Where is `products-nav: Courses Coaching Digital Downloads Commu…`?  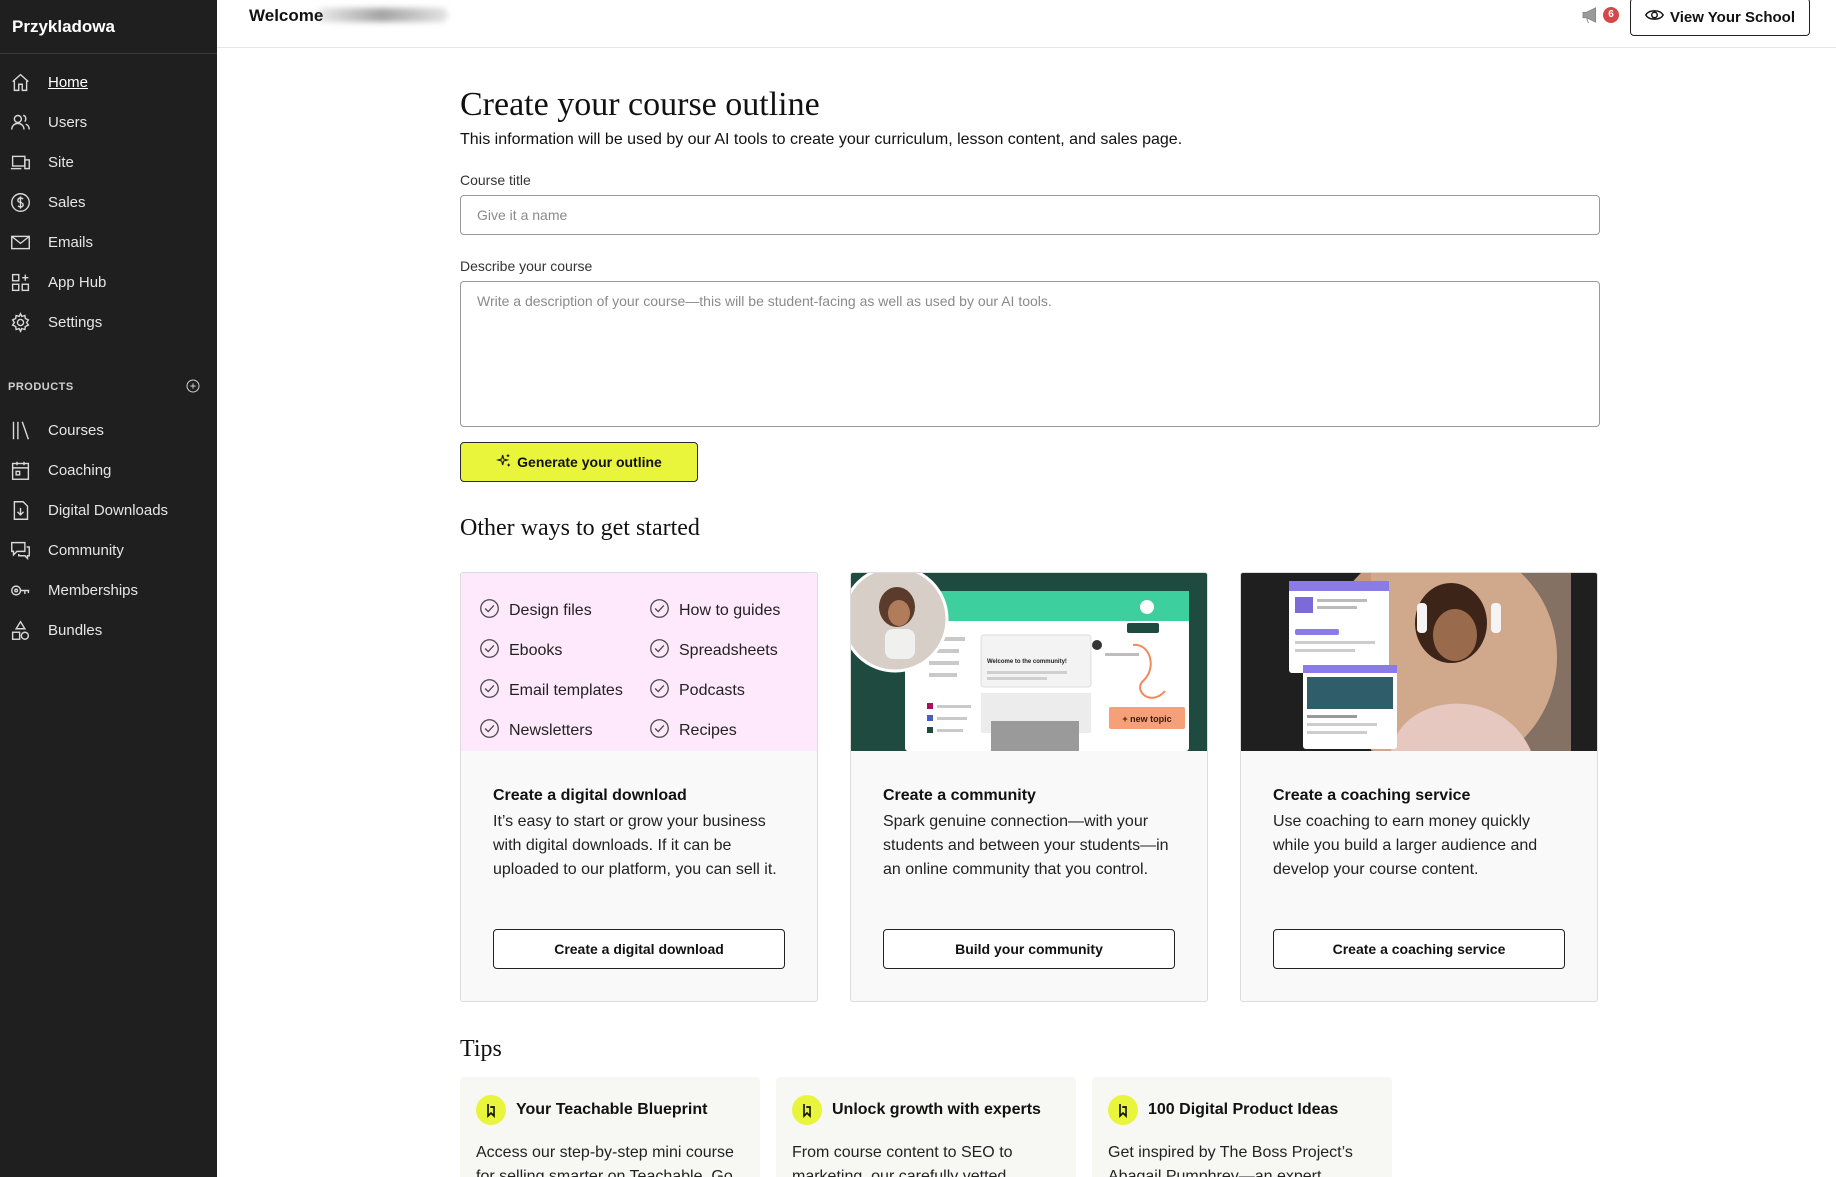 products-nav: Courses Coaching Digital Downloads Commu… is located at coordinates (108, 530).